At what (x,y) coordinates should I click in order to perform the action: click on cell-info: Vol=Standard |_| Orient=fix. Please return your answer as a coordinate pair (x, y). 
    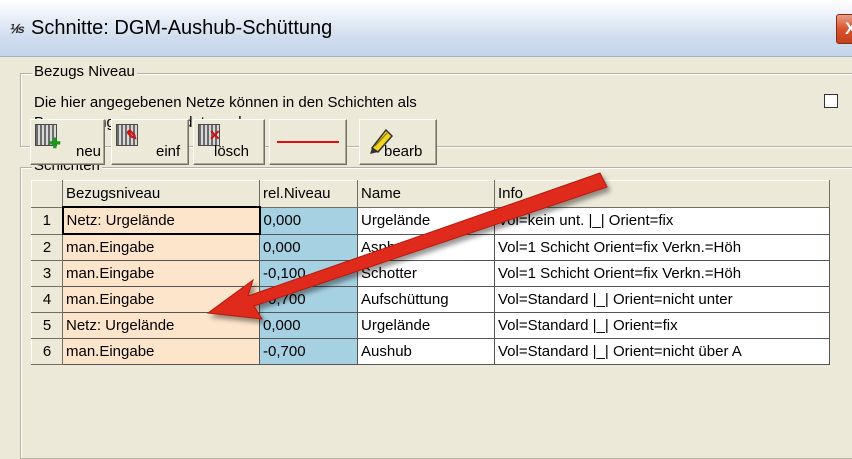
    Looking at the image, I should click on (662, 325).